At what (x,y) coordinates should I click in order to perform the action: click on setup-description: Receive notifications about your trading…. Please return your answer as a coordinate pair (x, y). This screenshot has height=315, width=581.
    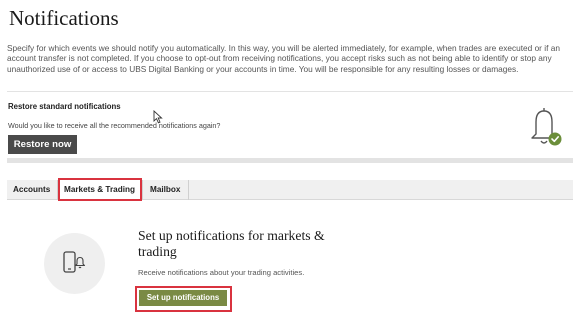
    Looking at the image, I should click on (221, 272).